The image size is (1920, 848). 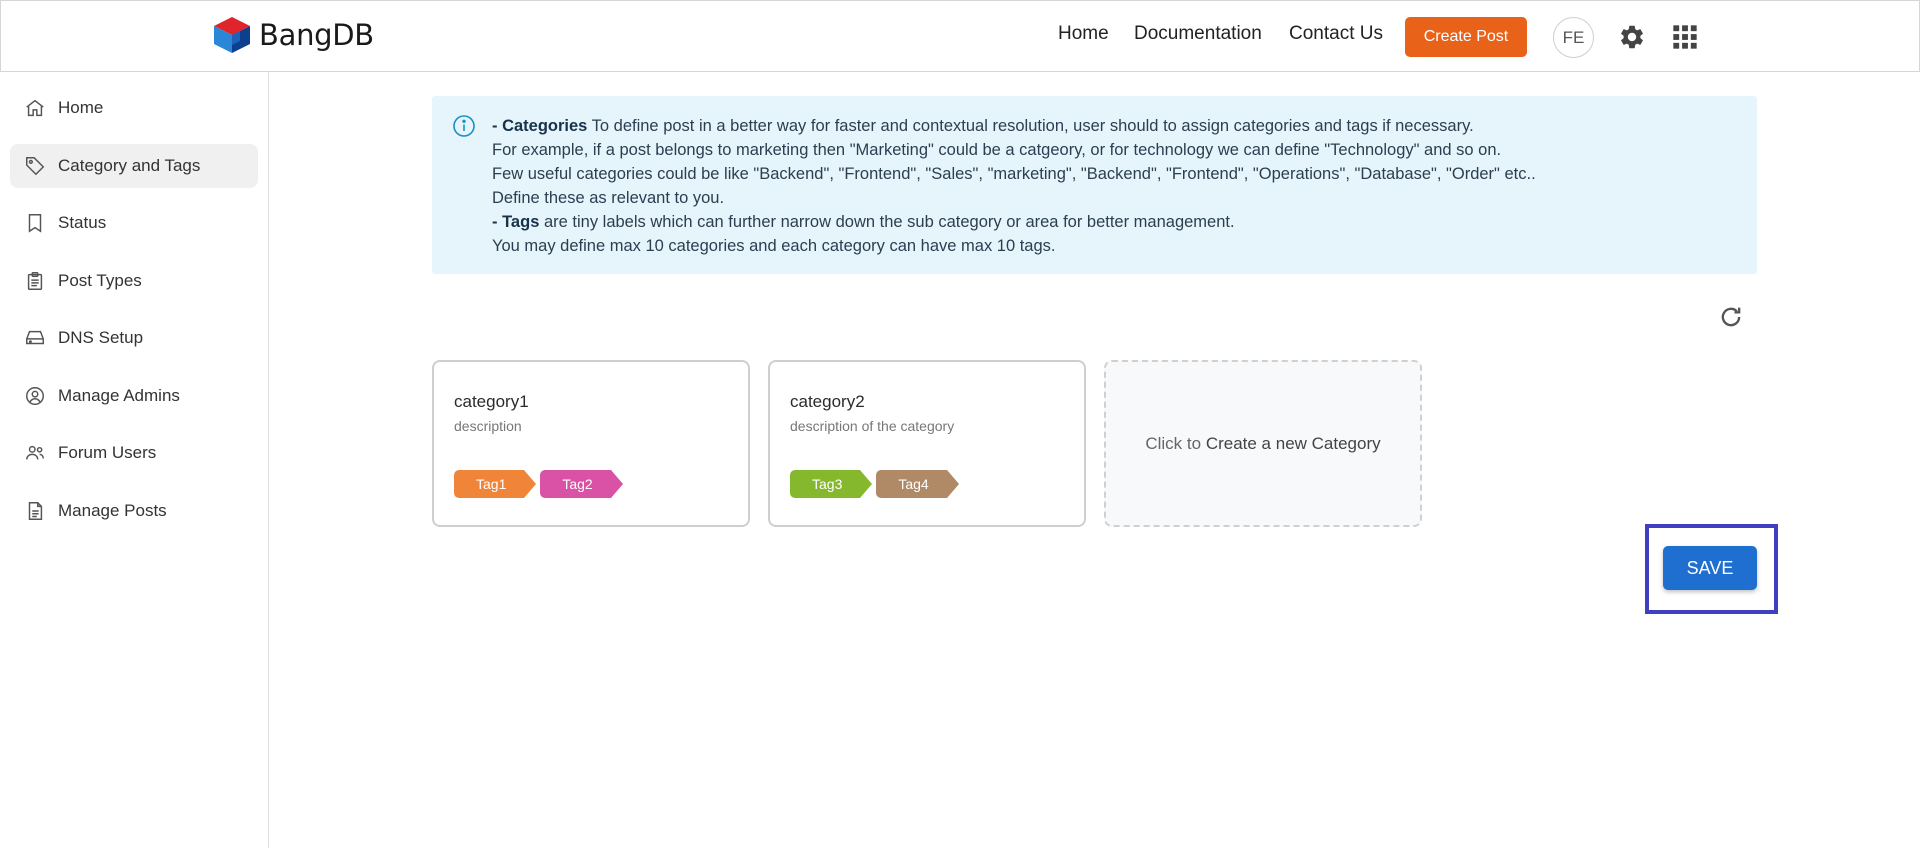 What do you see at coordinates (107, 452) in the screenshot?
I see `sidebar-item-label: Forum Users` at bounding box center [107, 452].